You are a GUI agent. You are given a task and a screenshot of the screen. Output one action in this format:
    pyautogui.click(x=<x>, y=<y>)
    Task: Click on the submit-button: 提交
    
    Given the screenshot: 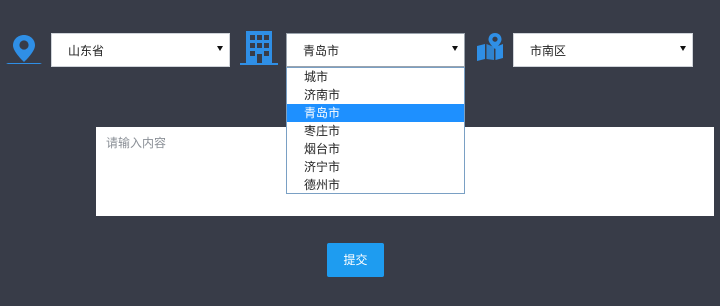 What is the action you would take?
    pyautogui.click(x=355, y=260)
    